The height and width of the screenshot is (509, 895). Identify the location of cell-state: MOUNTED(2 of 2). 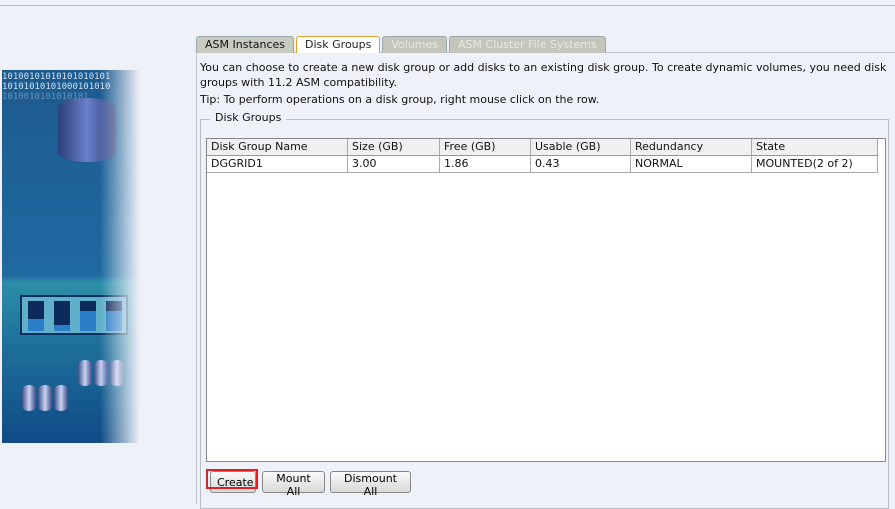
(815, 164).